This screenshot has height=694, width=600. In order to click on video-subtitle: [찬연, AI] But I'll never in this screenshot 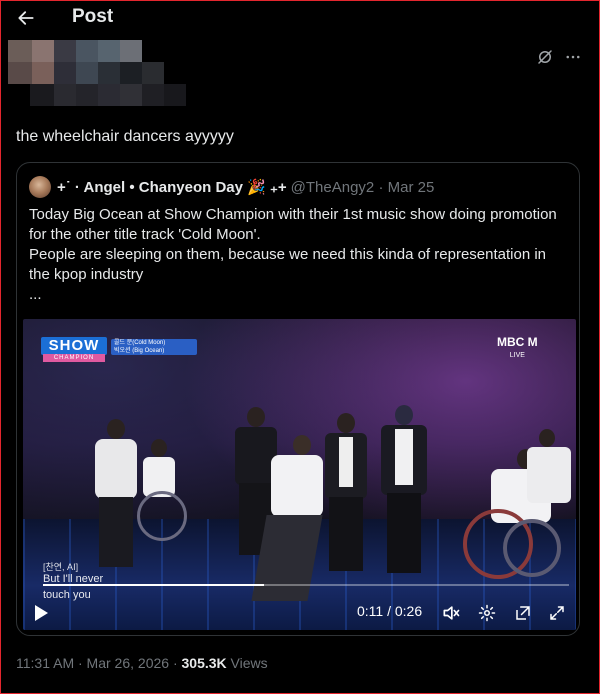, I will do `click(73, 573)`.